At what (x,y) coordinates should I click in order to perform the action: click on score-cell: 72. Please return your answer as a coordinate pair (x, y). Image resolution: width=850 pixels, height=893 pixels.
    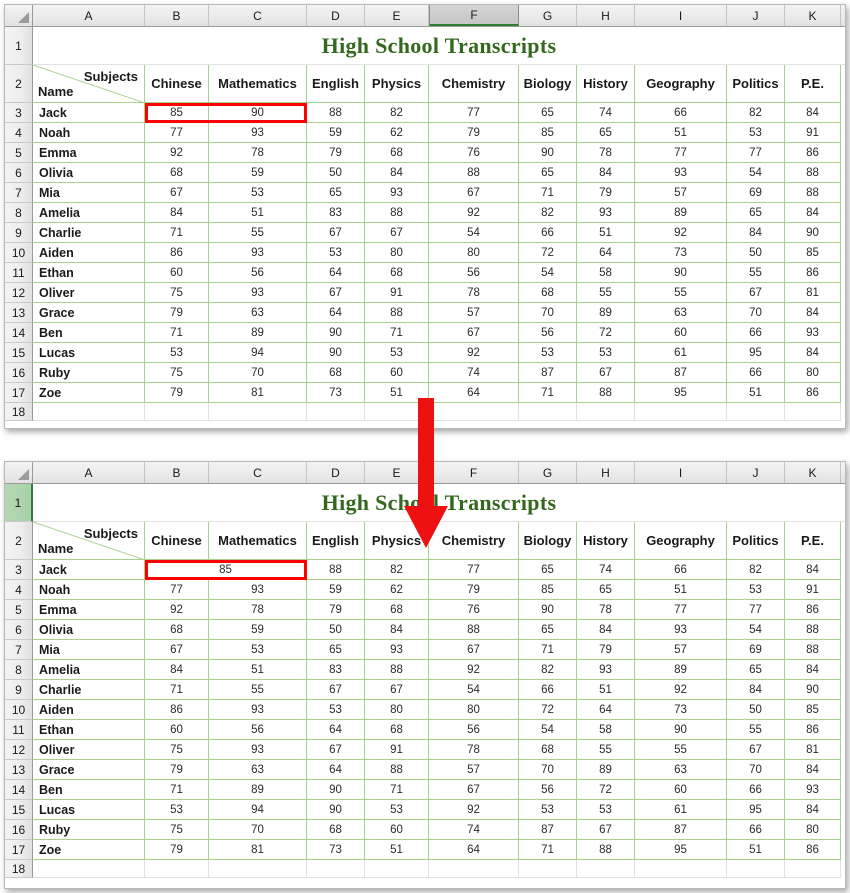
    Looking at the image, I should click on (606, 790).